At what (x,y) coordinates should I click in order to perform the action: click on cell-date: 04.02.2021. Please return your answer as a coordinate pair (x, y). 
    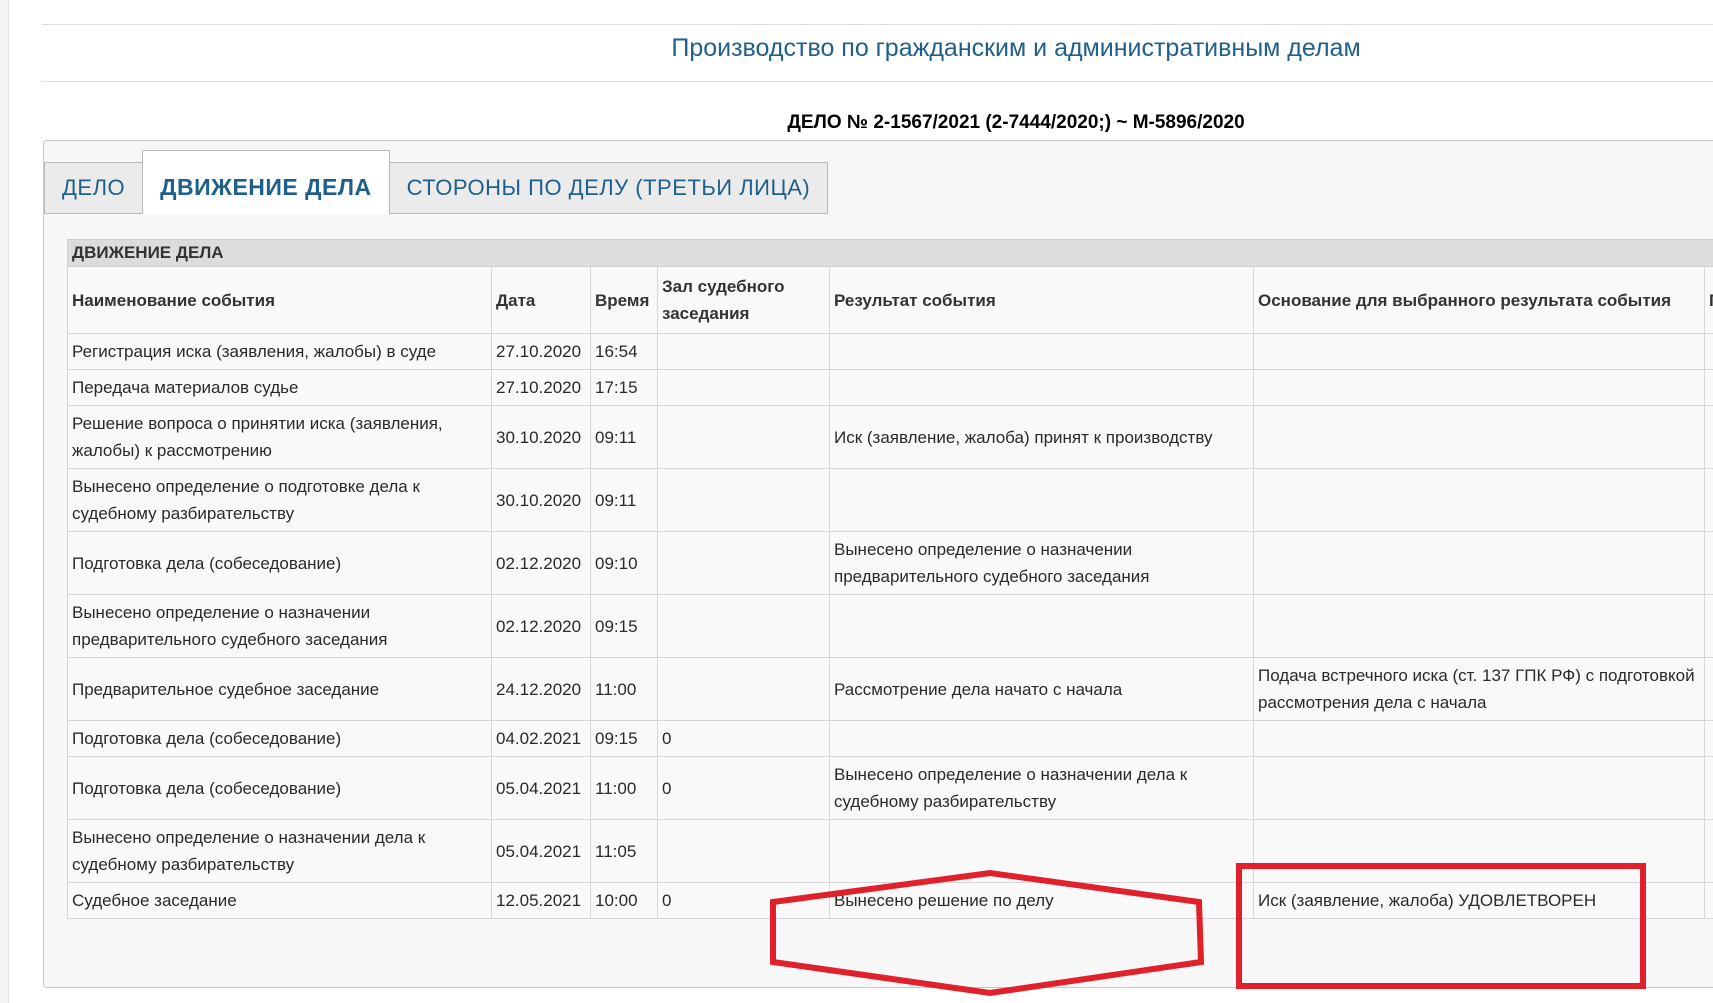
    Looking at the image, I should click on (541, 738).